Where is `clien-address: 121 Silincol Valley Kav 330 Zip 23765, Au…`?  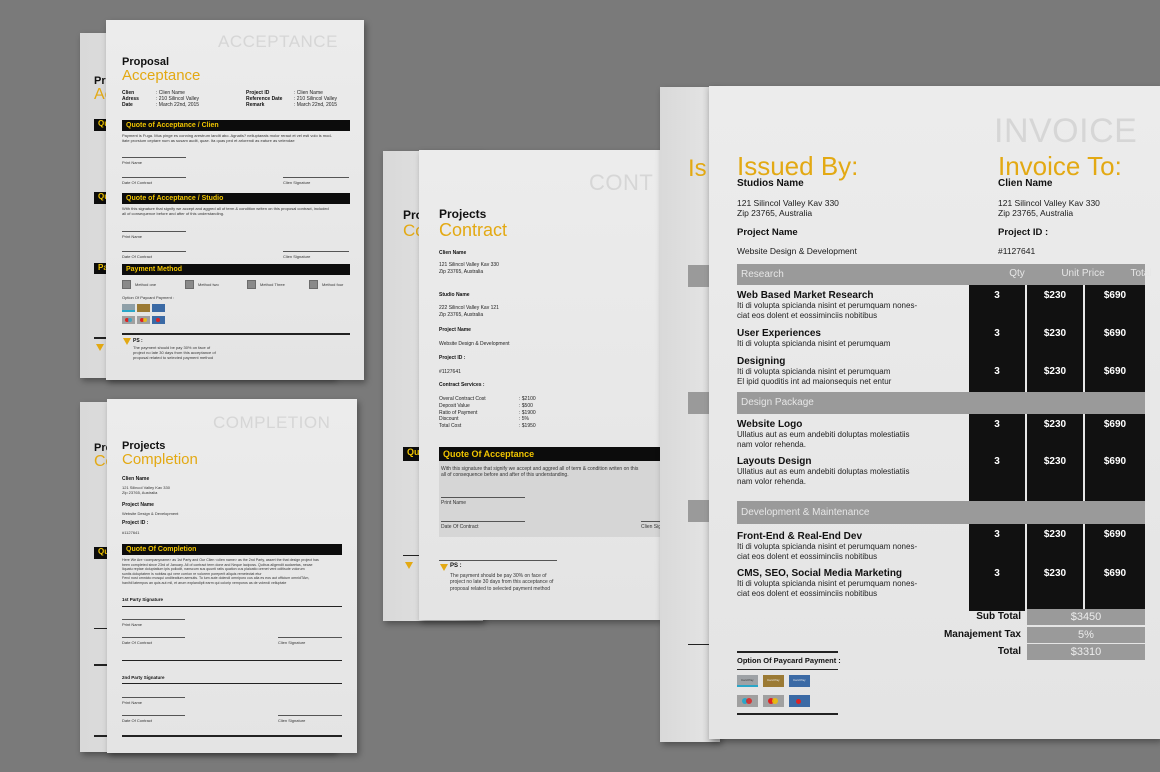
clien-address: 121 Silincol Valley Kav 330 Zip 23765, Au… is located at coordinates (146, 490).